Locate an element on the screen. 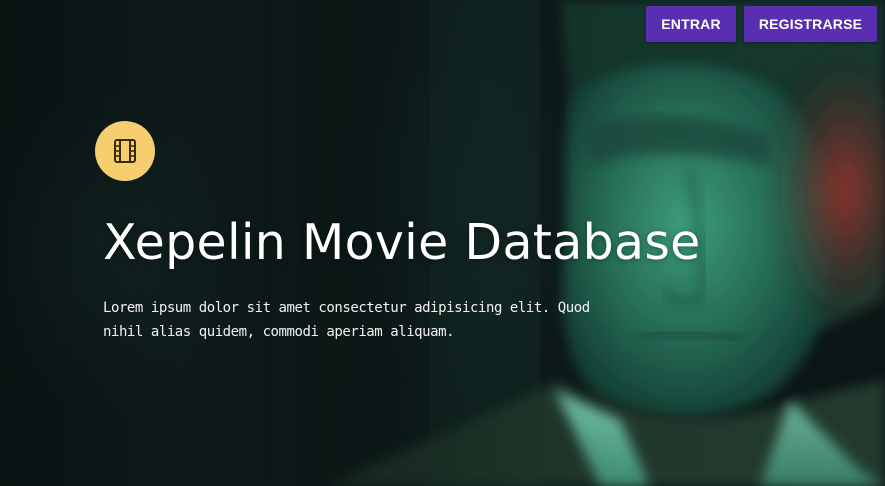 The height and width of the screenshot is (486, 885). film-icon-badge is located at coordinates (125, 151).